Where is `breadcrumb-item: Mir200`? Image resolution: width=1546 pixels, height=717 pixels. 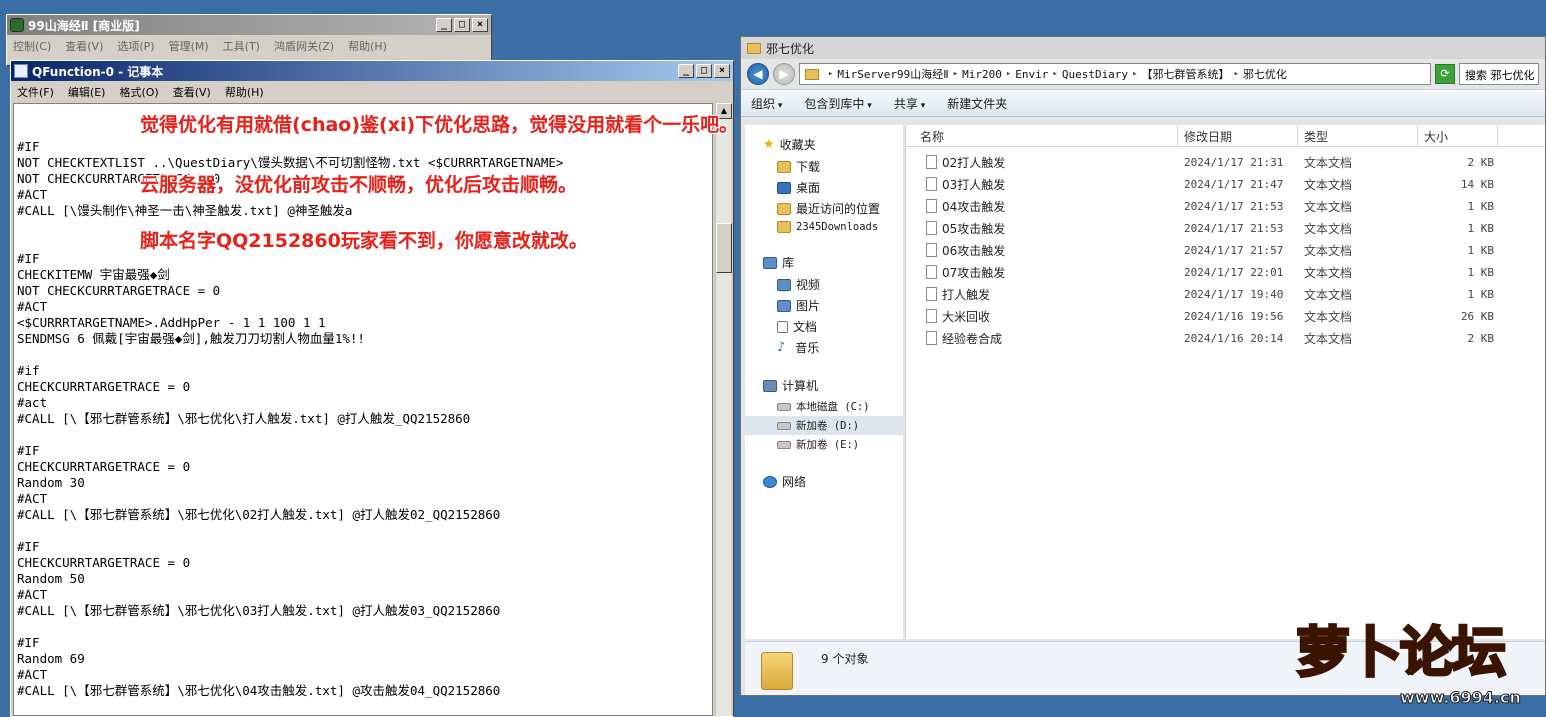 breadcrumb-item: Mir200 is located at coordinates (982, 74).